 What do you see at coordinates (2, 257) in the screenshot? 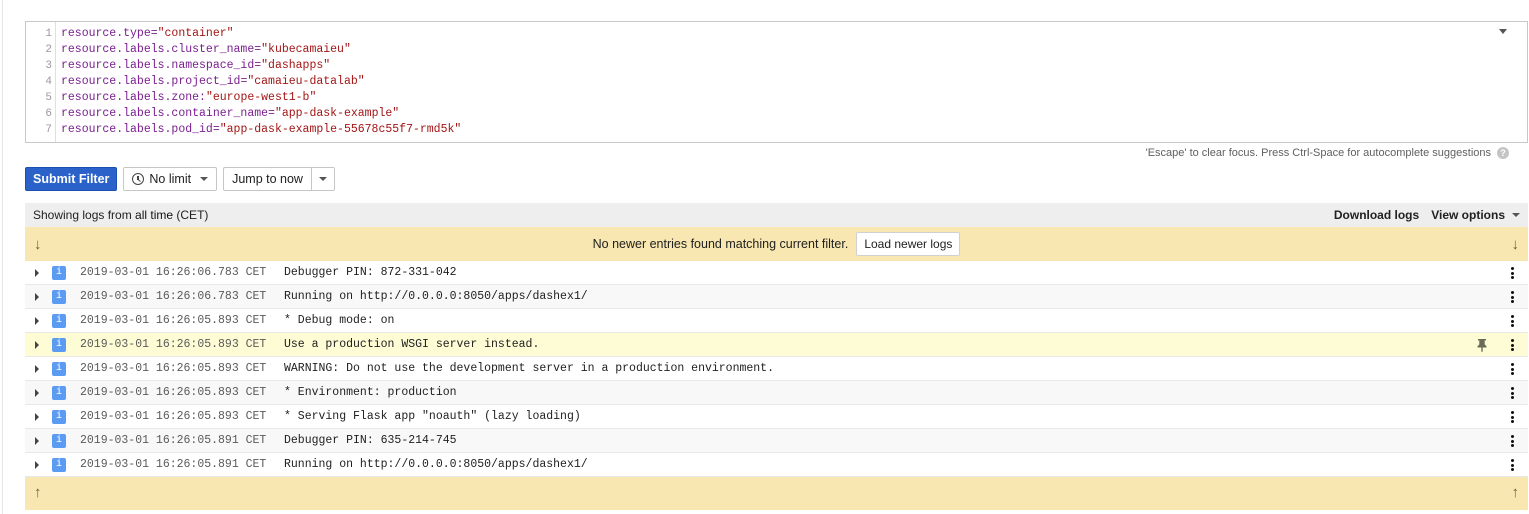
I see `page-edge-divider` at bounding box center [2, 257].